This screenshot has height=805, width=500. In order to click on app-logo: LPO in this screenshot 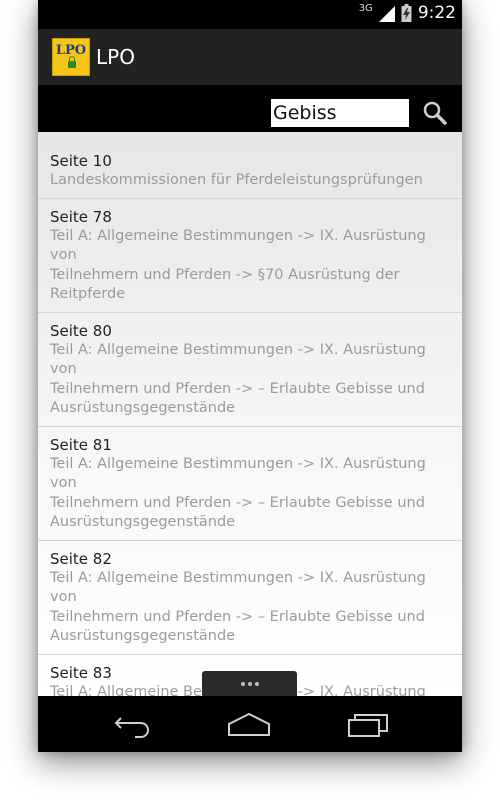, I will do `click(71, 57)`.